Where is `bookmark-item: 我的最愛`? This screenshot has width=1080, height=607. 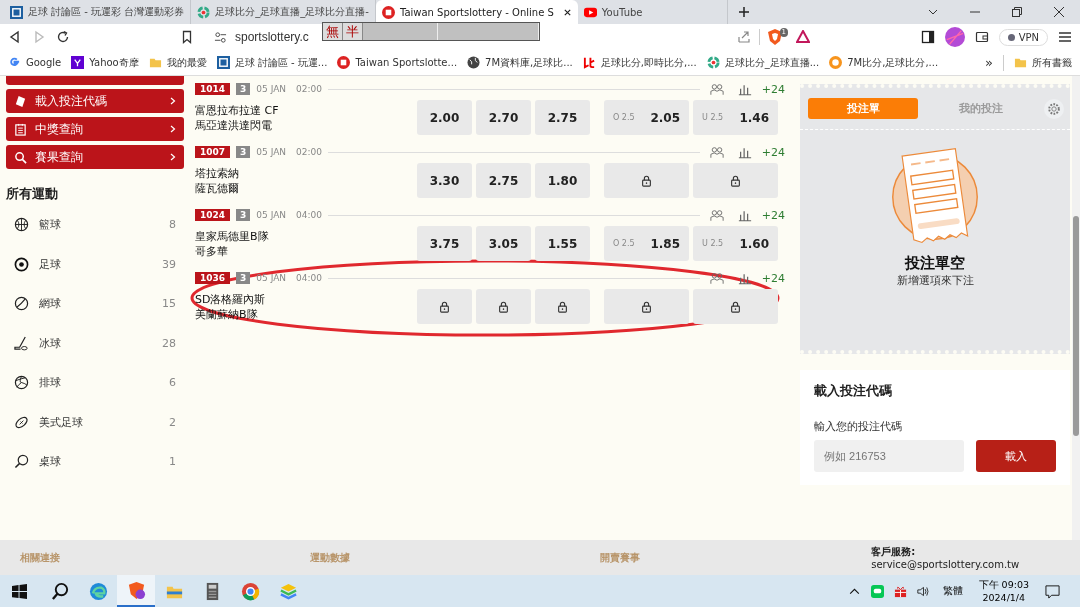 bookmark-item: 我的最愛 is located at coordinates (177, 62).